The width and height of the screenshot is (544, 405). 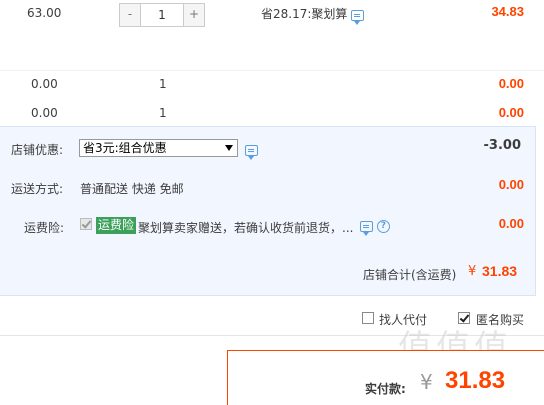 I want to click on shop-discount-label: 店铺优惠:, so click(x=37, y=150).